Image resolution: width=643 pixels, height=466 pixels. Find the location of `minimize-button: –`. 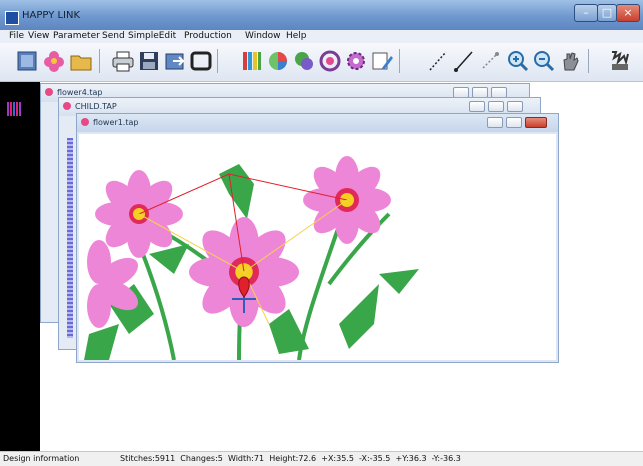

minimize-button: – is located at coordinates (586, 13).